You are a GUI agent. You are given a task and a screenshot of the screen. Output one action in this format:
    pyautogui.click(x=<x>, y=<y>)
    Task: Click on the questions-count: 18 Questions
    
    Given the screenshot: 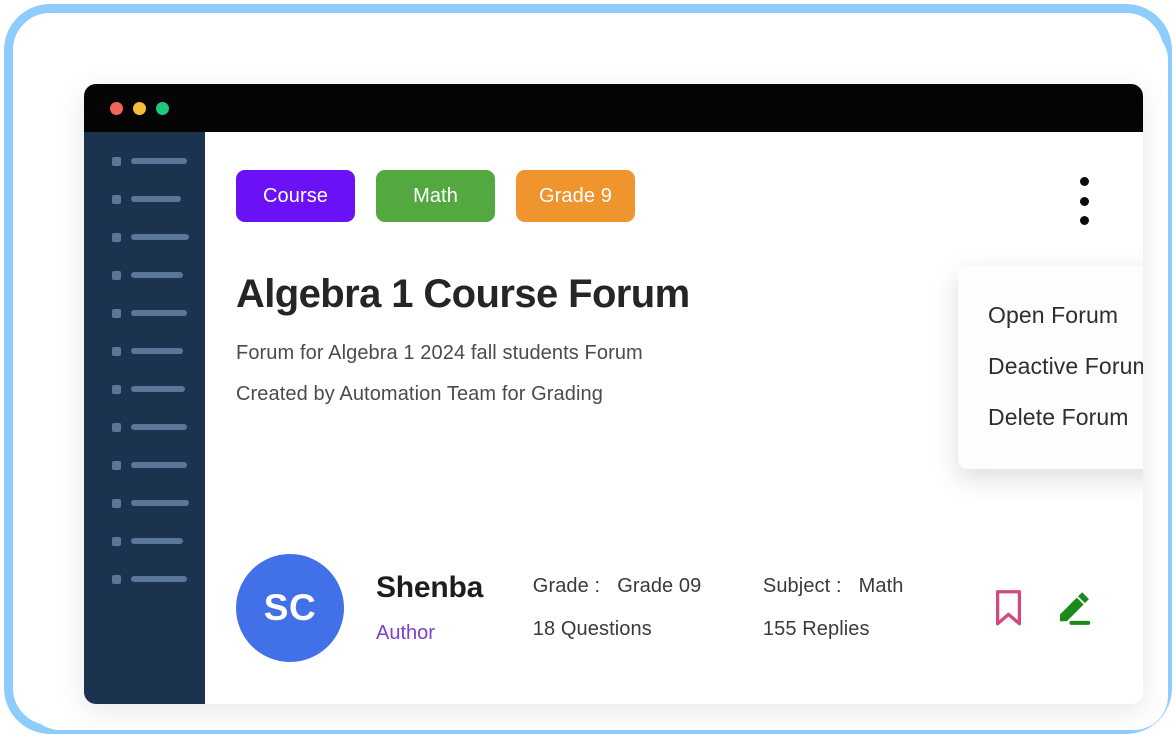 What is the action you would take?
    pyautogui.click(x=592, y=629)
    